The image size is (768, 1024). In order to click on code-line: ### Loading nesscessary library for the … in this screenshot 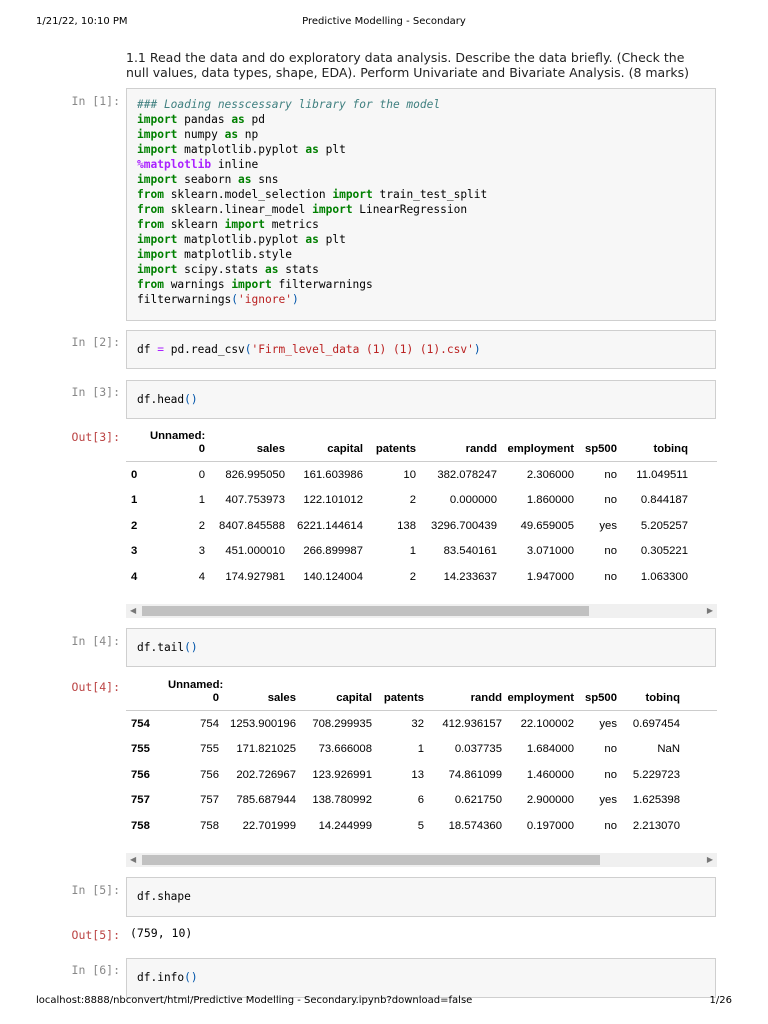, I will do `click(421, 104)`.